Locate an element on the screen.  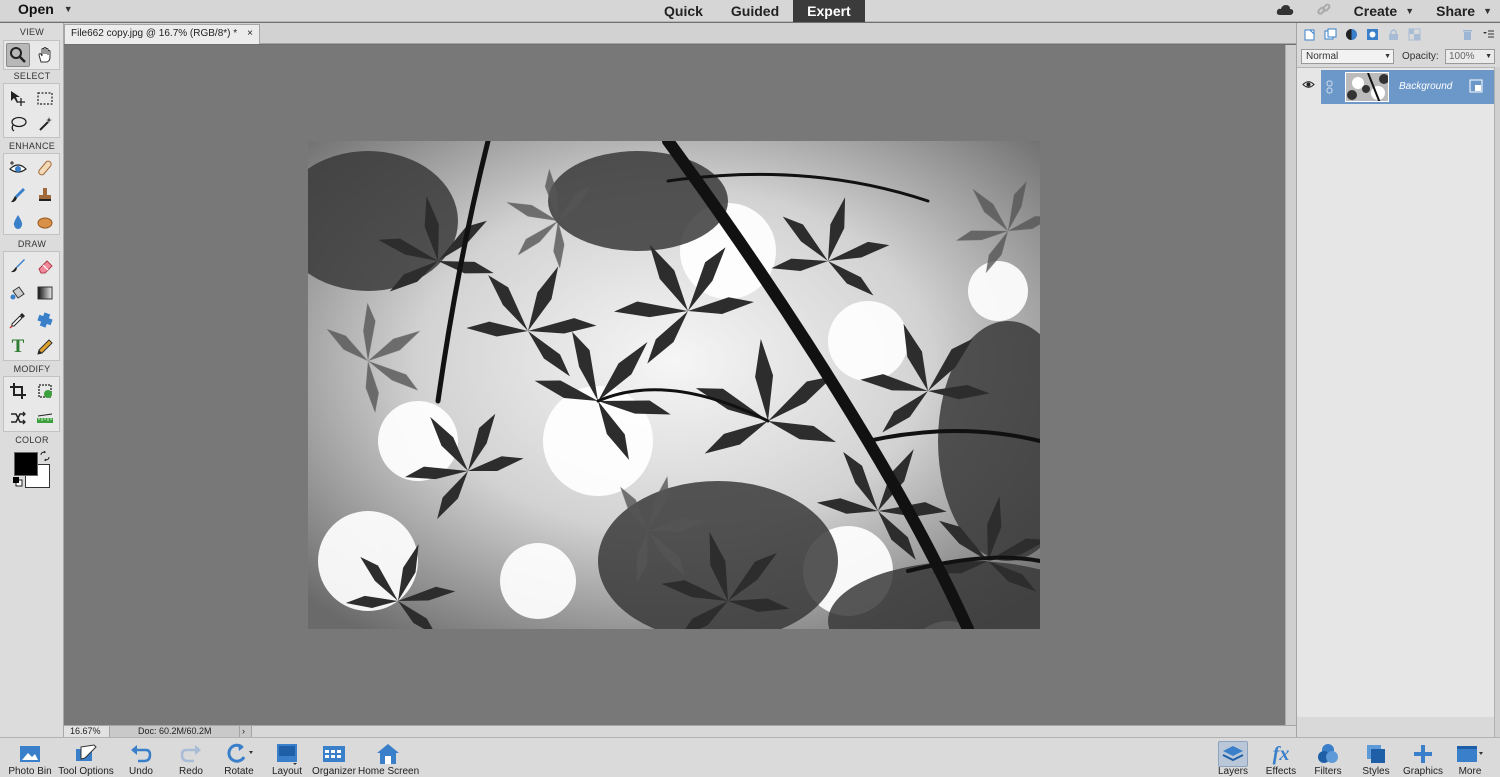
custom-shape-icon is located at coordinates (45, 320).